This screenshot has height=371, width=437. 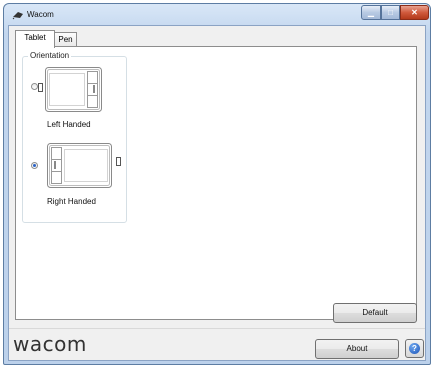 I want to click on help-button: ?, so click(x=414, y=348).